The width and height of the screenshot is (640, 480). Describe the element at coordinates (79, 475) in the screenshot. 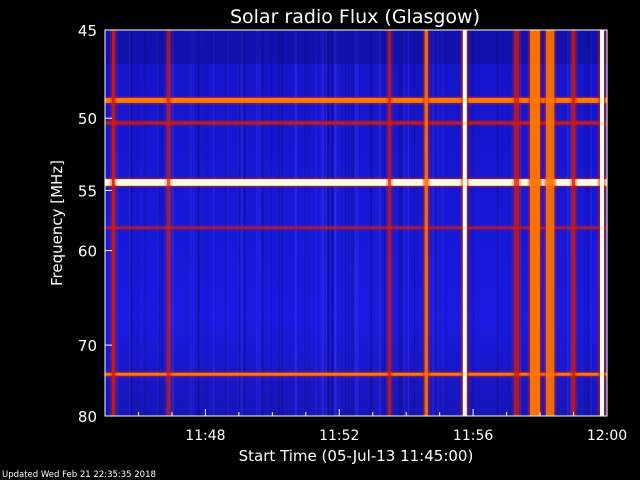

I see `footer-updated: Updated Wed Feb 21 22:35:35 2018` at that location.